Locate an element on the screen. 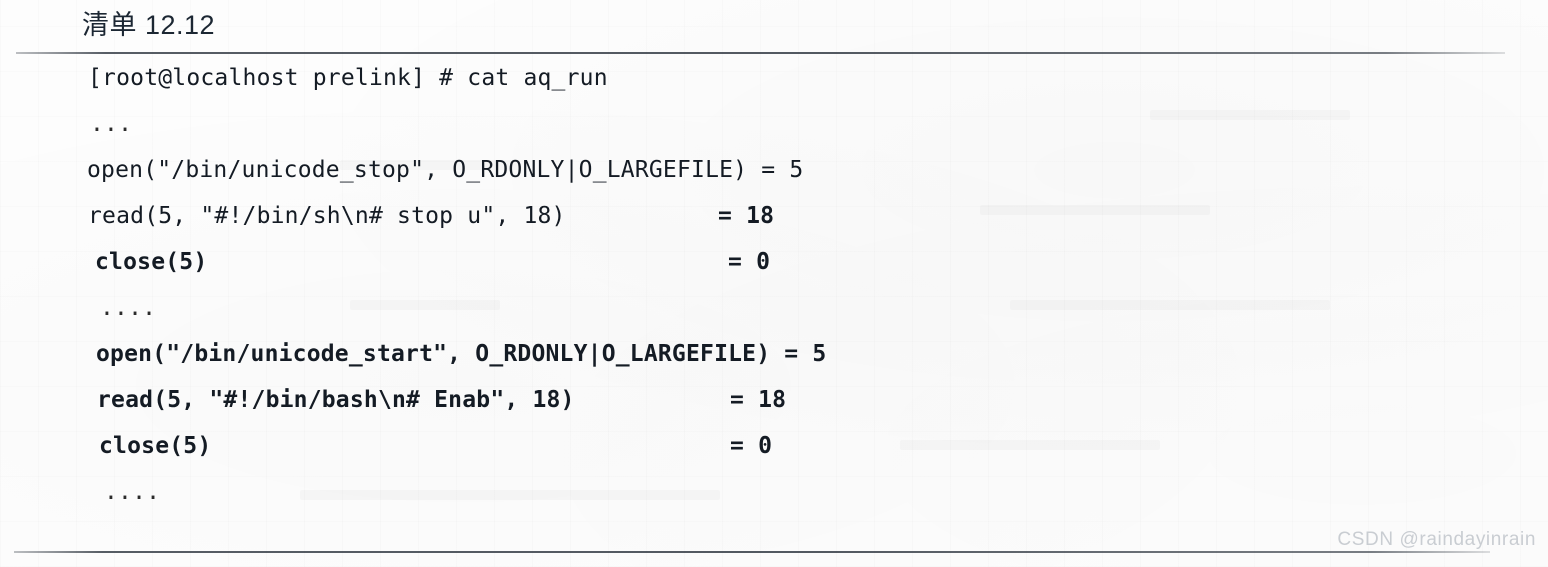 The width and height of the screenshot is (1548, 567). code-line-text: read(5, "#!/bin/bash\n# Enab", 18) is located at coordinates (336, 400).